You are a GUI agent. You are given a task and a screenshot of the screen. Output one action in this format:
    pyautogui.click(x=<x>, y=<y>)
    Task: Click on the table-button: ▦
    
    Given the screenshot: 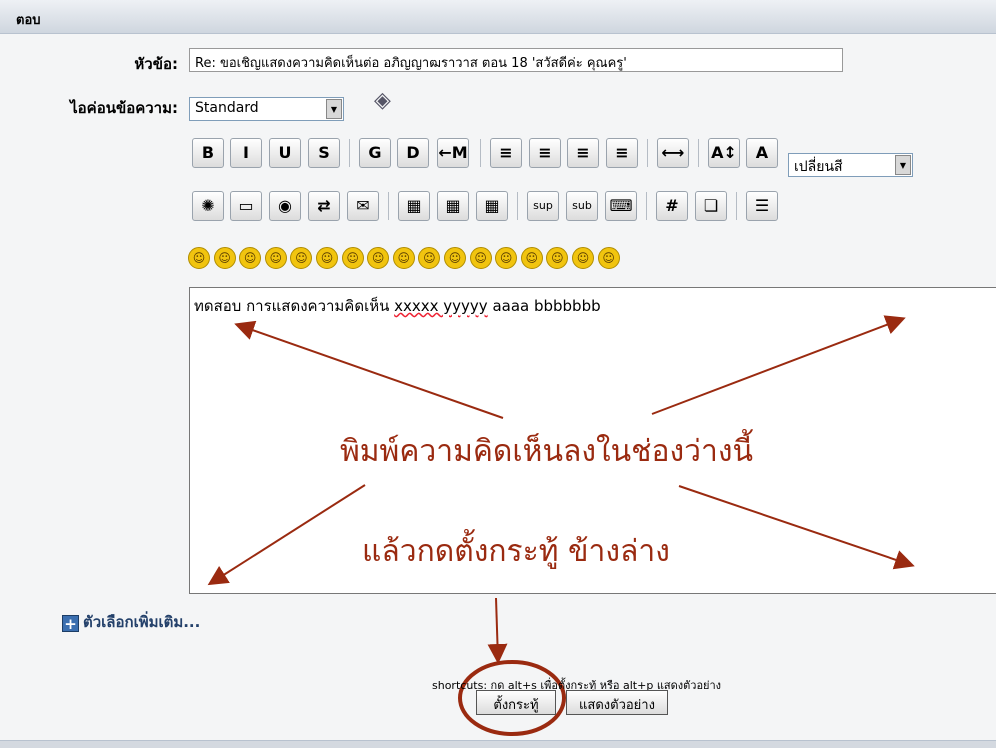 What is the action you would take?
    pyautogui.click(x=414, y=206)
    